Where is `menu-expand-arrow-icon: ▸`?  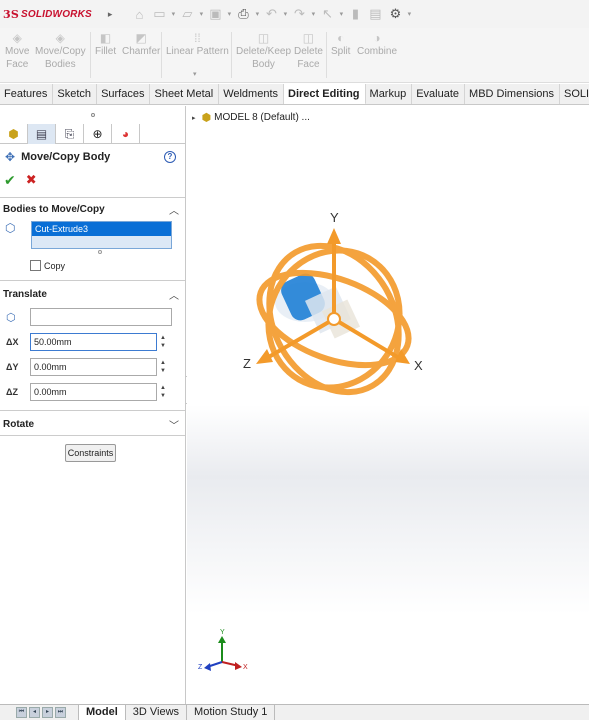 menu-expand-arrow-icon: ▸ is located at coordinates (110, 14).